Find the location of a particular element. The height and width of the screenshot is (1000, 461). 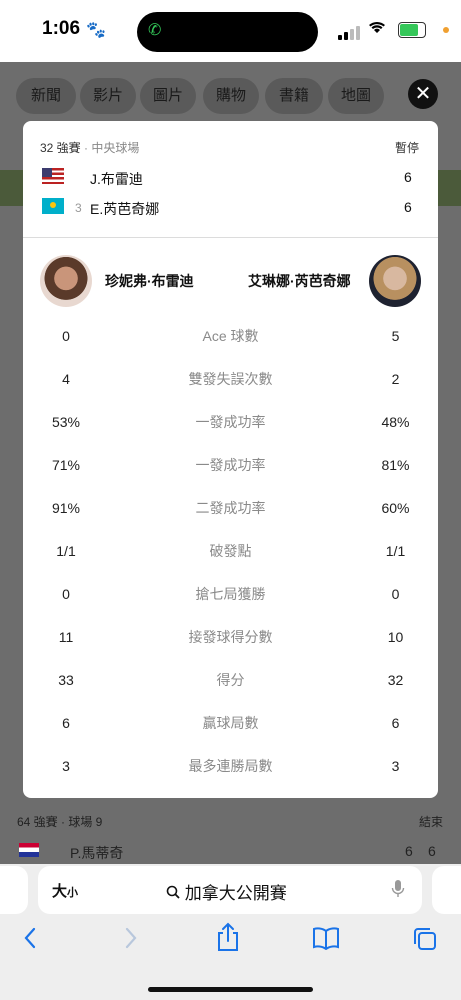

player1-avatar is located at coordinates (66, 281).